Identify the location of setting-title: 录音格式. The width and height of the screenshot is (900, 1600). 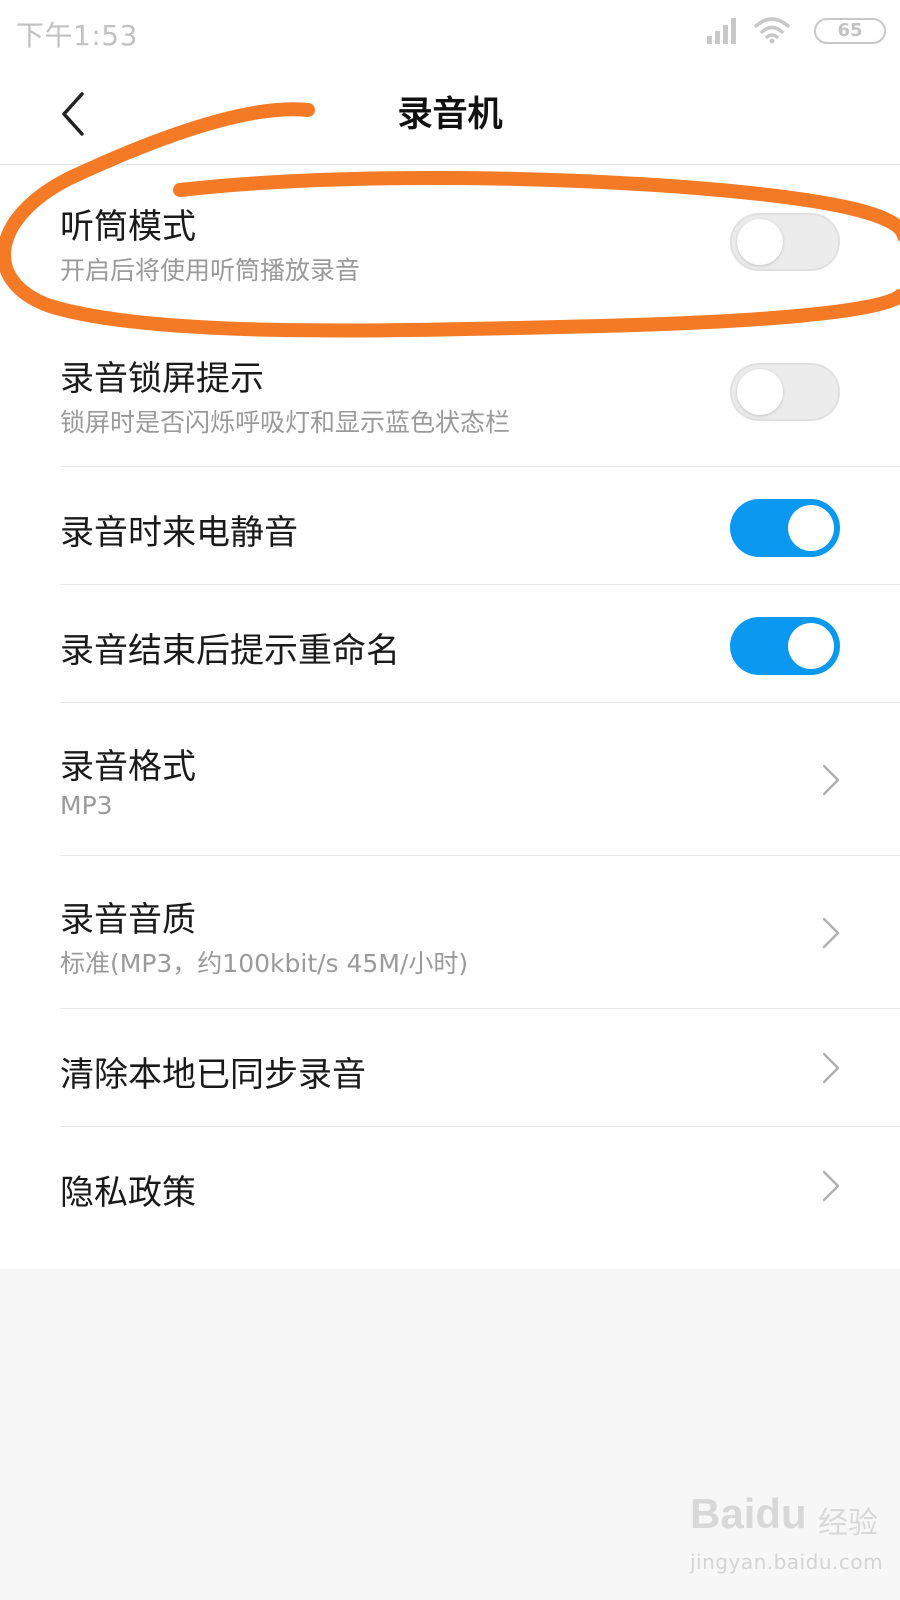
(128, 767).